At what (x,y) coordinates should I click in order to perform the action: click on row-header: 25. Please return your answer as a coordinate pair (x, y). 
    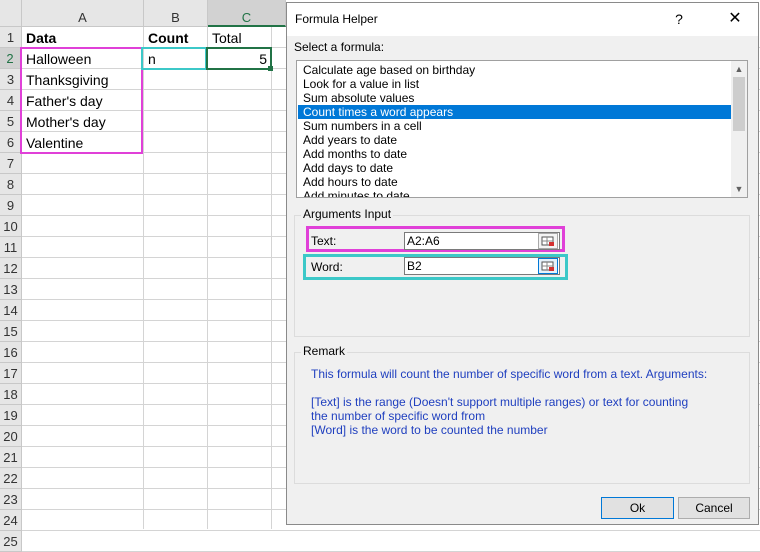
    Looking at the image, I should click on (11, 541).